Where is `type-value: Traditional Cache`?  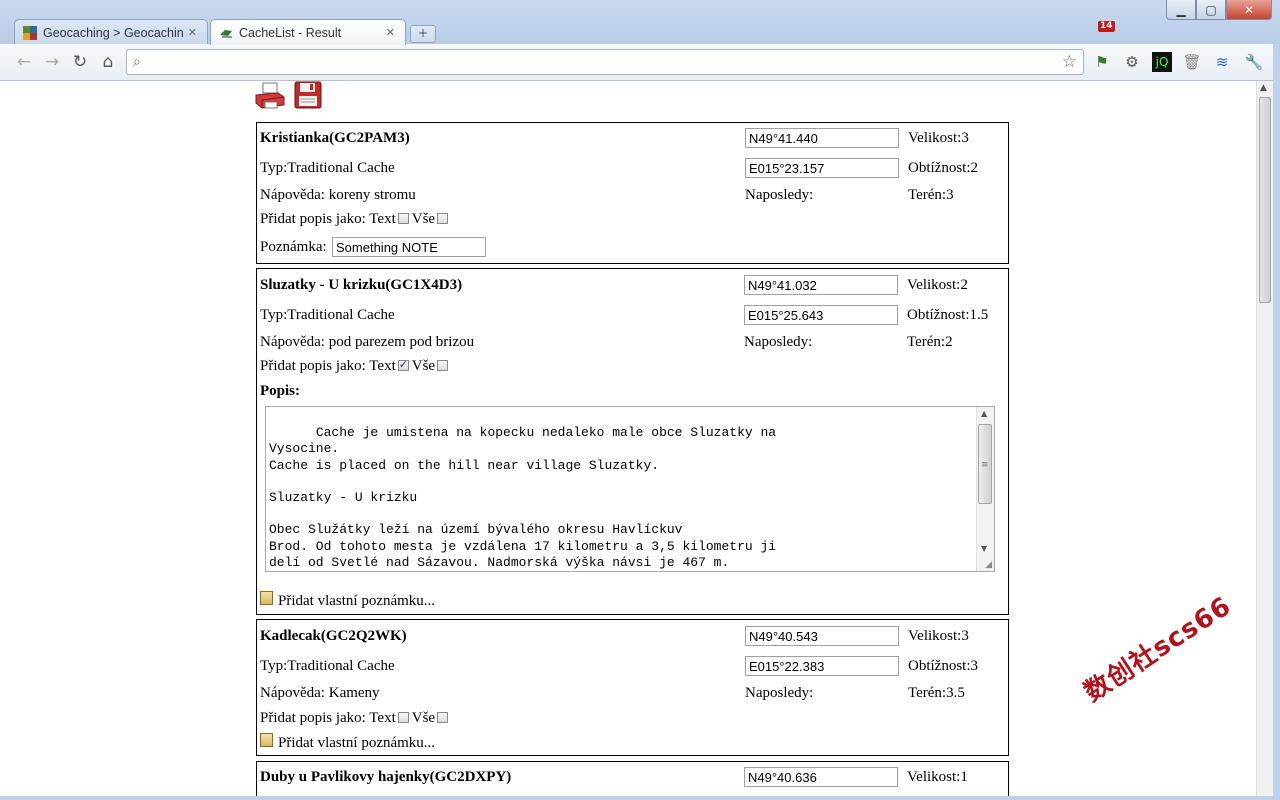
type-value: Traditional Cache is located at coordinates (341, 666).